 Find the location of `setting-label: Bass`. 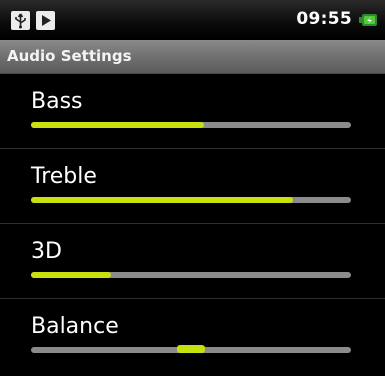

setting-label: Bass is located at coordinates (57, 101).